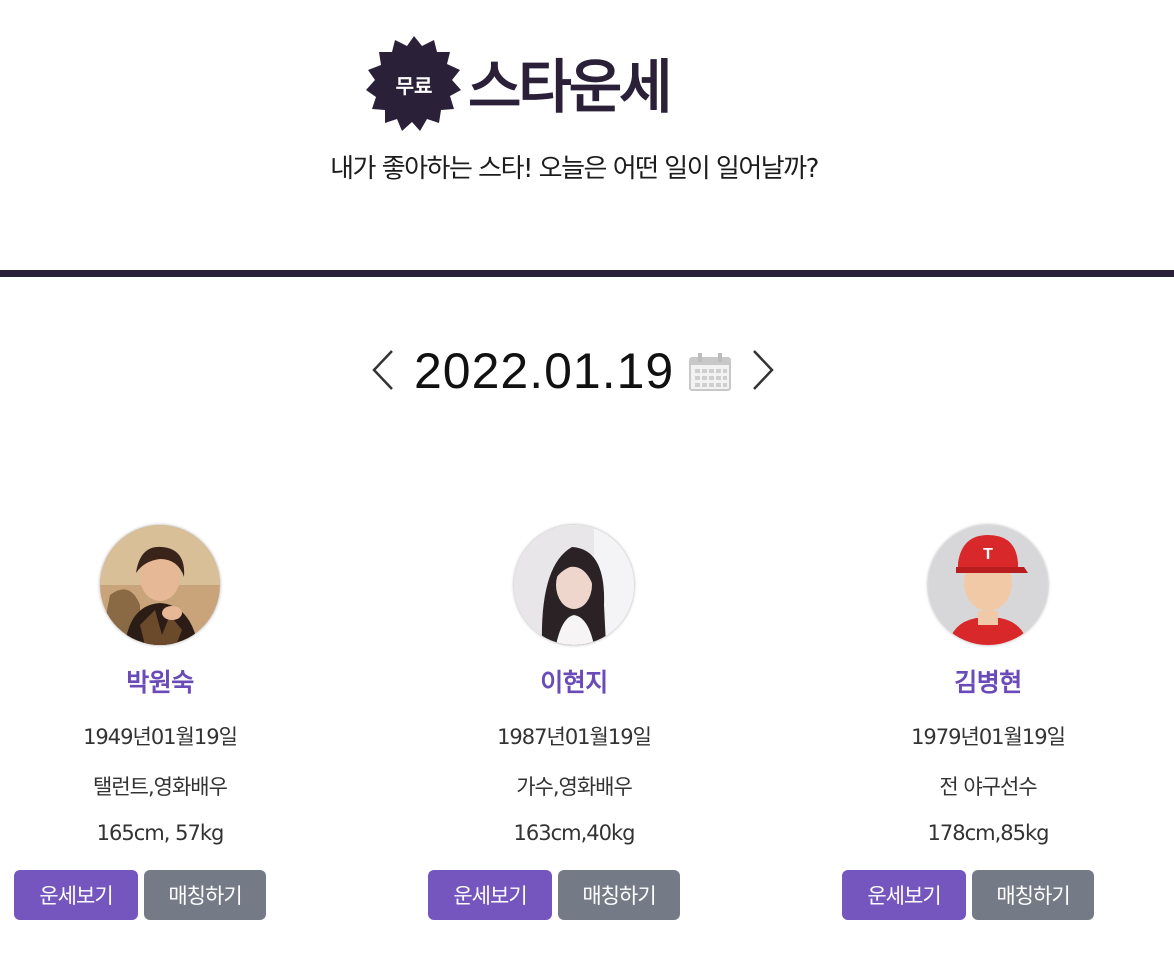 This screenshot has height=964, width=1174. I want to click on star-height-weight: 163cm,40kg, so click(574, 833).